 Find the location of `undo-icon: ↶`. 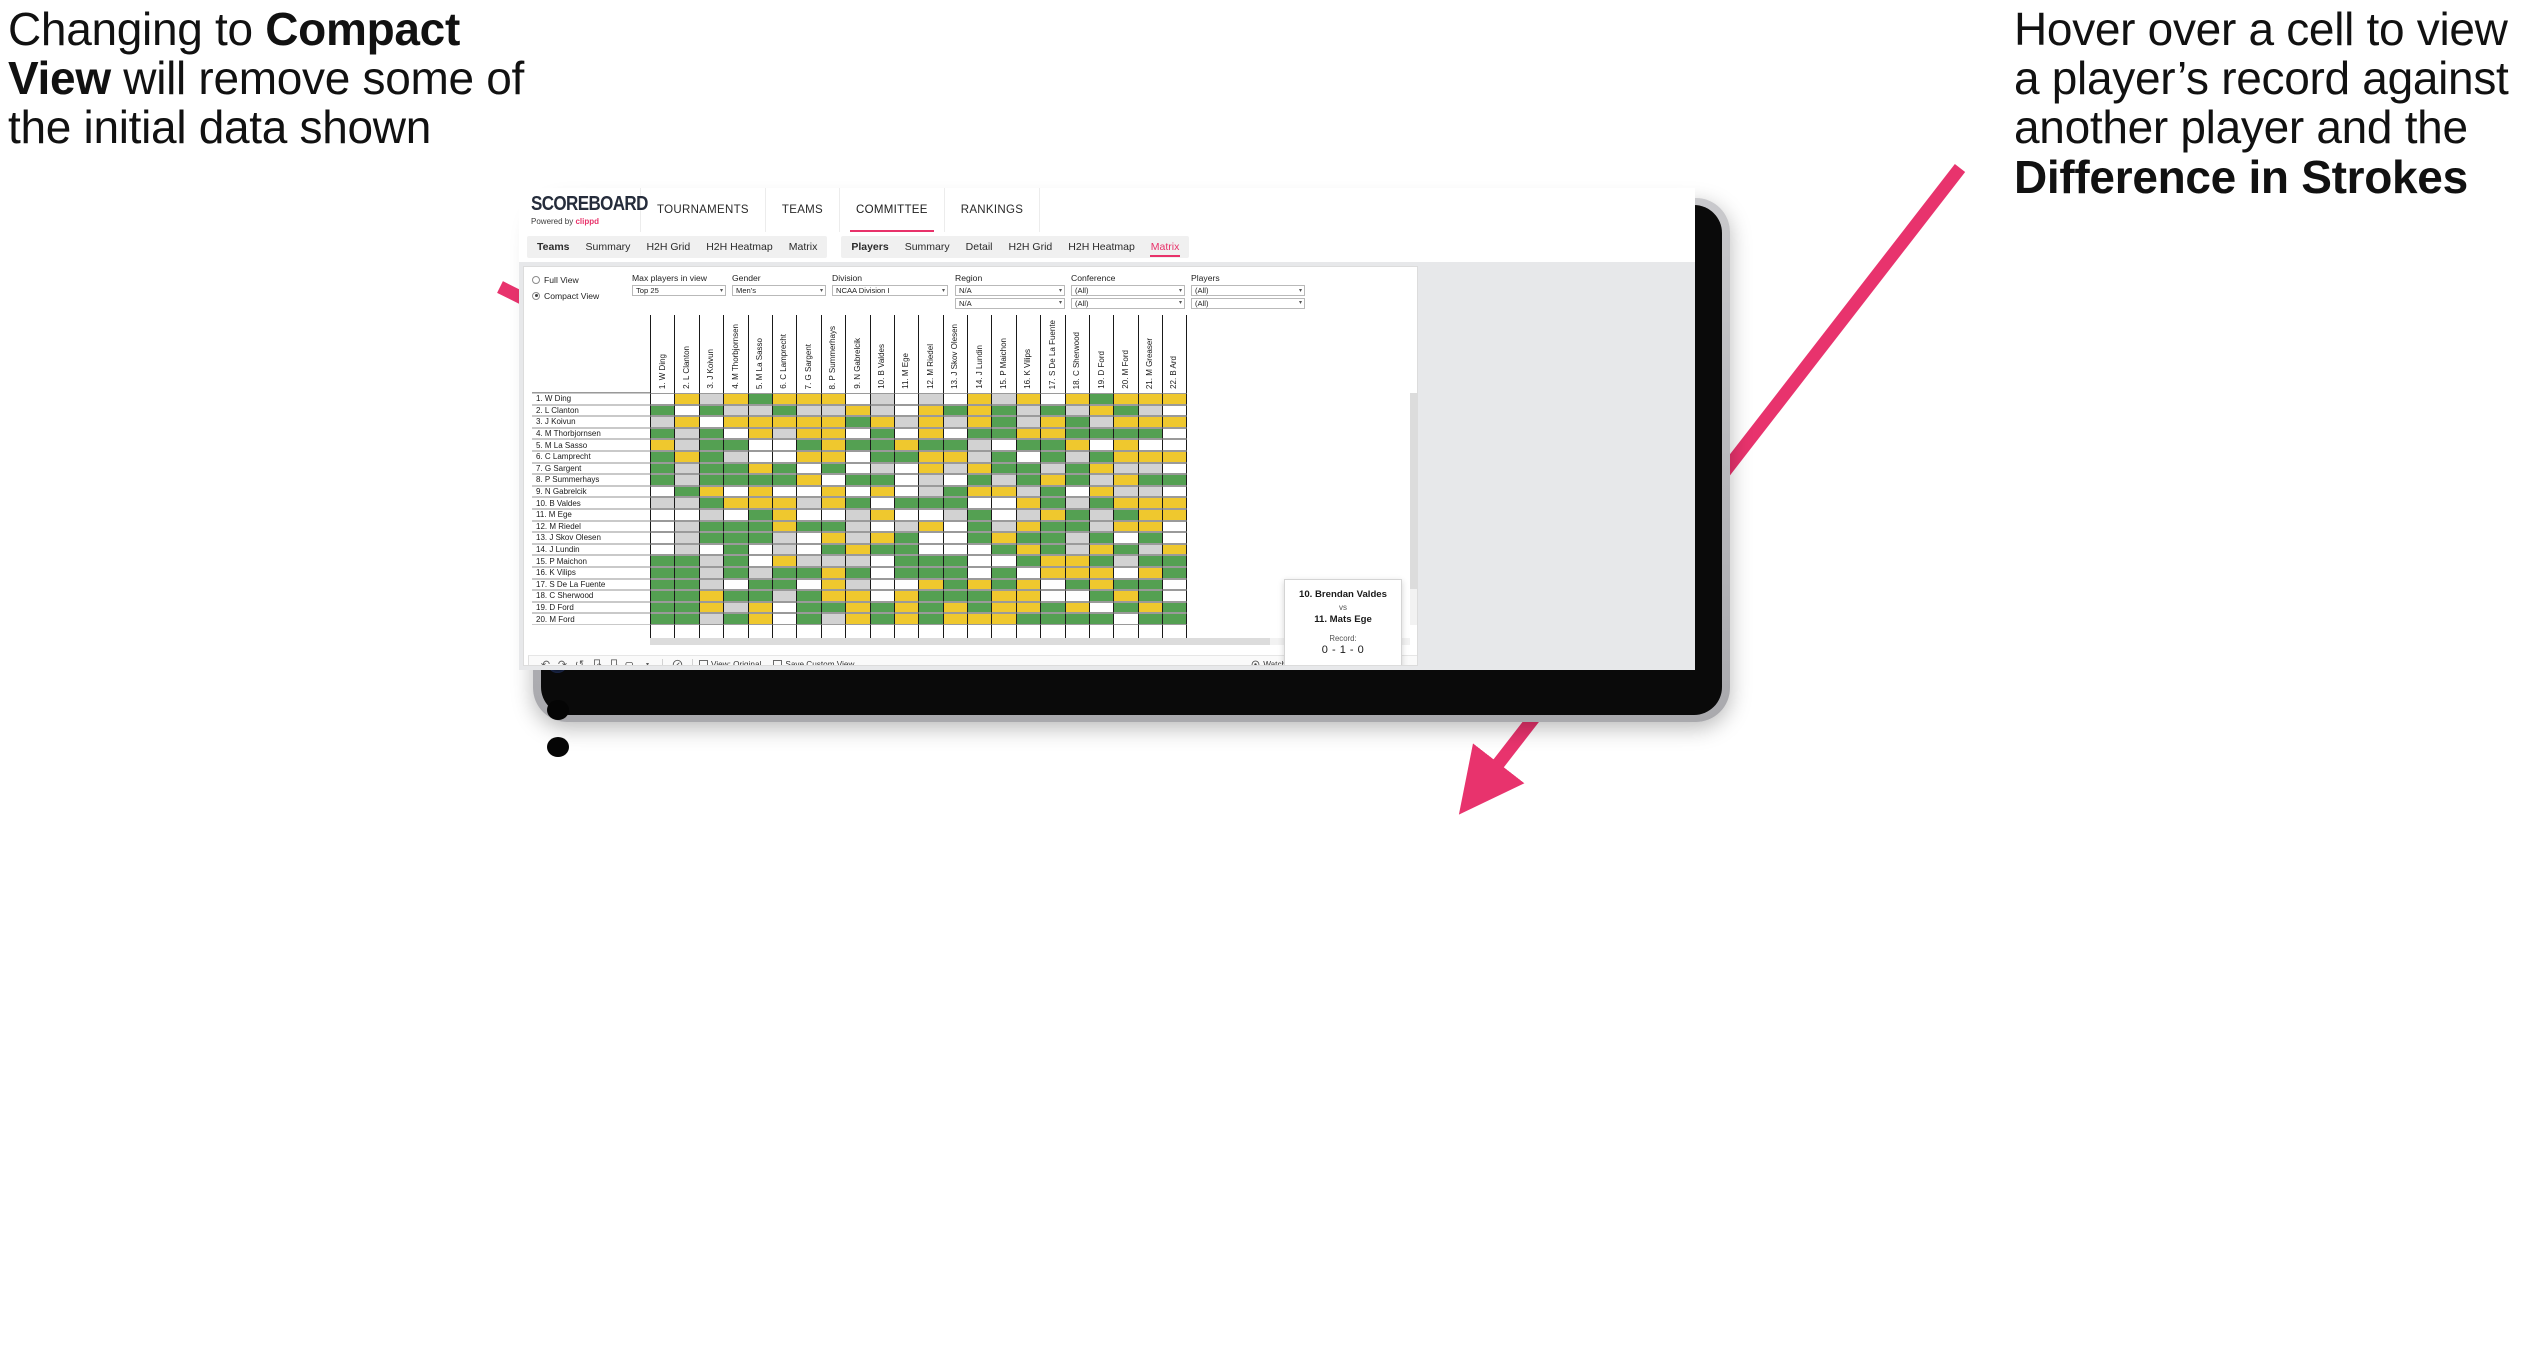

undo-icon: ↶ is located at coordinates (545, 661).